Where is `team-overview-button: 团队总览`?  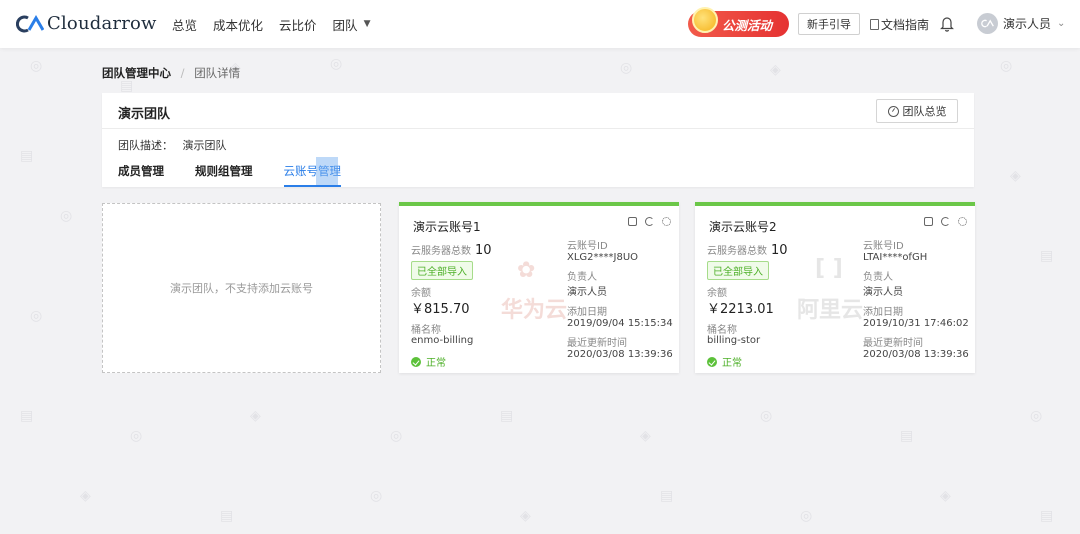 team-overview-button: 团队总览 is located at coordinates (917, 111).